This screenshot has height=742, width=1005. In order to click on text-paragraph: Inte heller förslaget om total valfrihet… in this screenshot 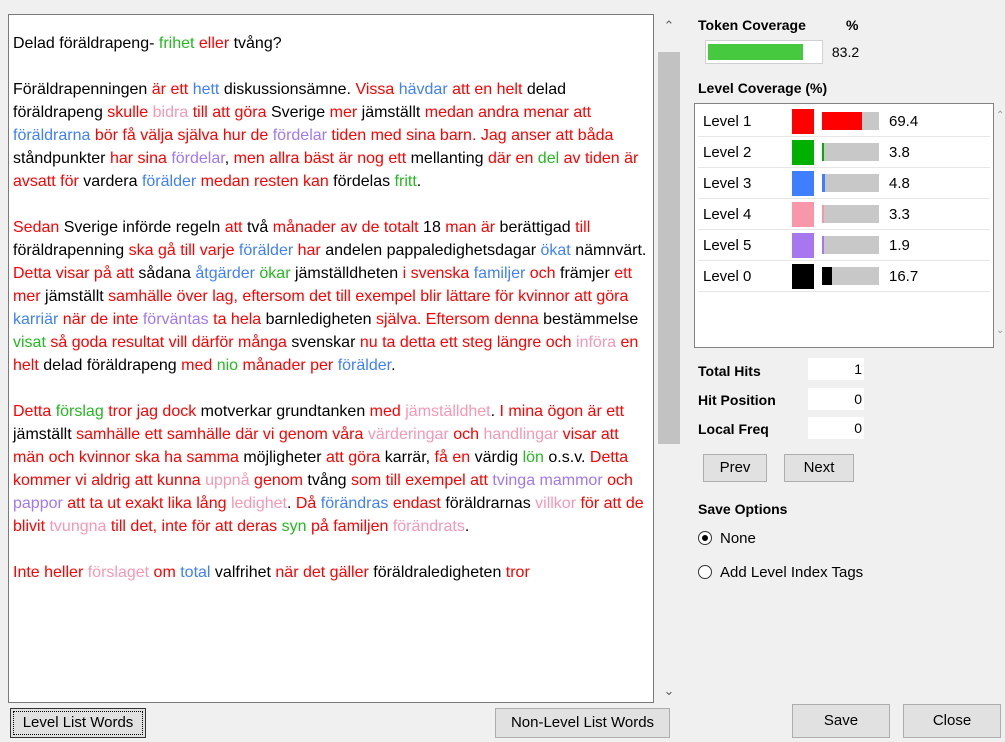, I will do `click(271, 572)`.